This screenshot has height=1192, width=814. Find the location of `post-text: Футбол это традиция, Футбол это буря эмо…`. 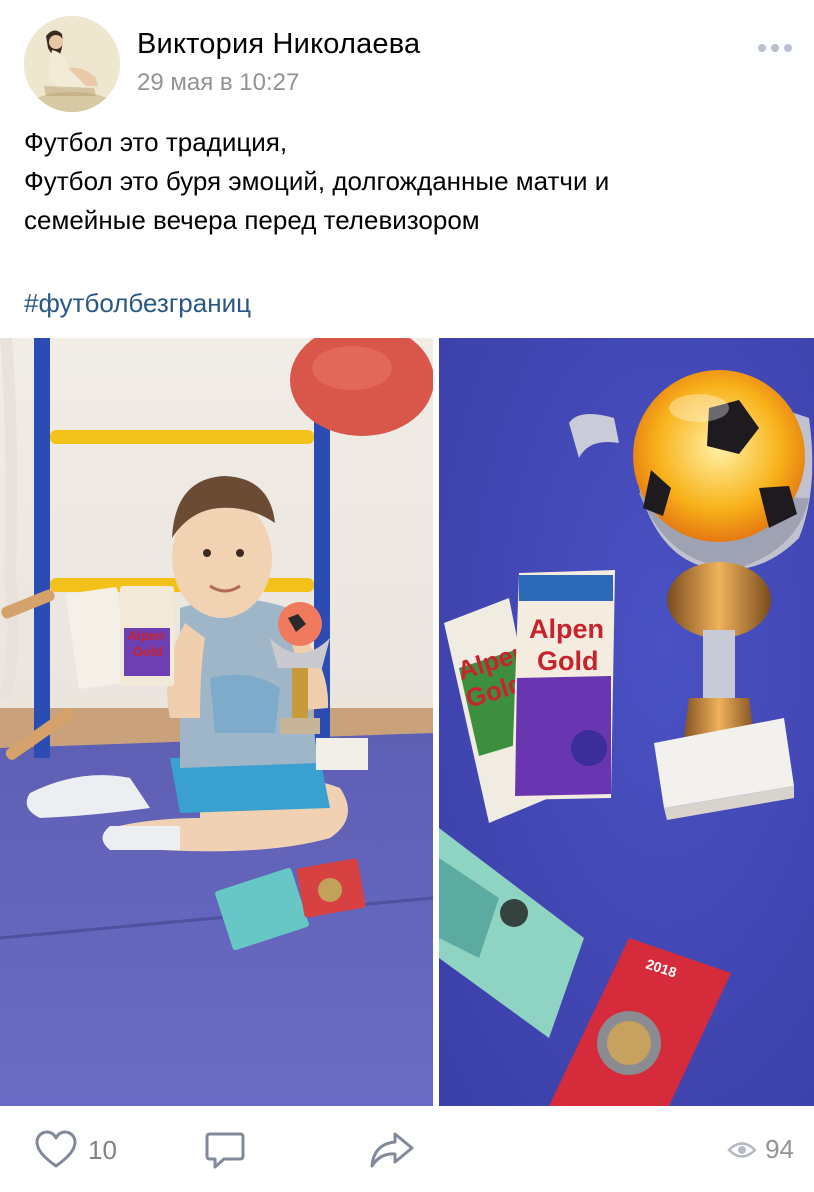

post-text: Футбол это традиция, Футбол это буря эмо… is located at coordinates (409, 181).